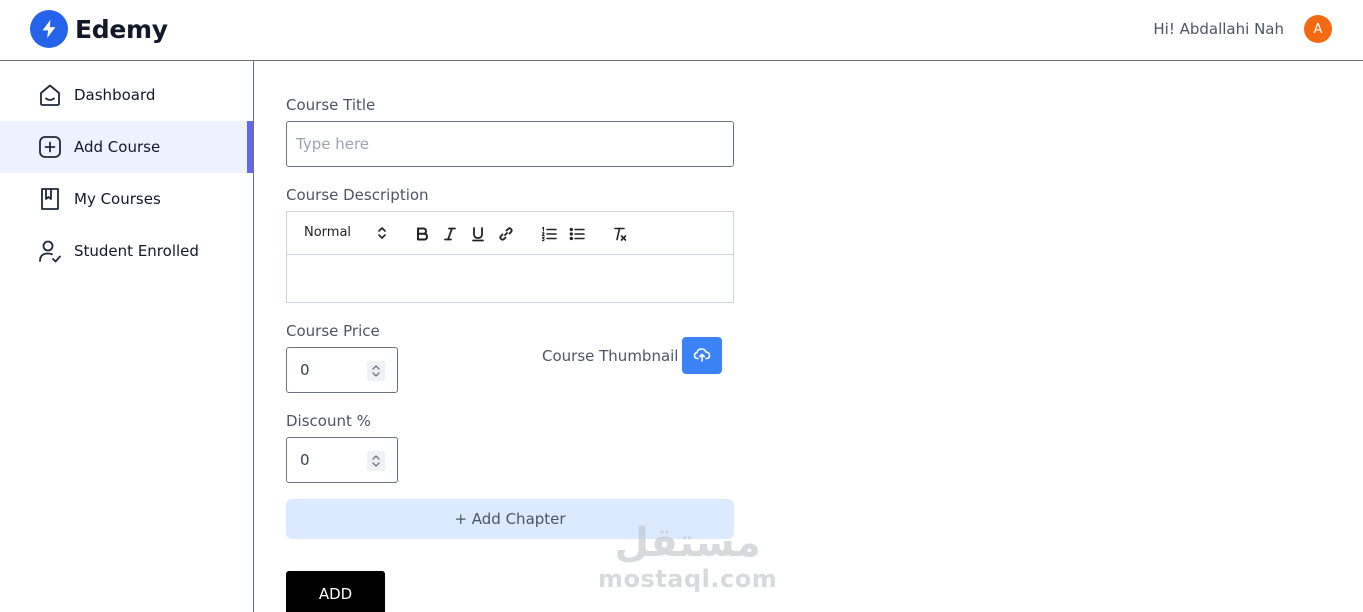 This screenshot has width=1363, height=612. I want to click on lightning-icon, so click(49, 29).